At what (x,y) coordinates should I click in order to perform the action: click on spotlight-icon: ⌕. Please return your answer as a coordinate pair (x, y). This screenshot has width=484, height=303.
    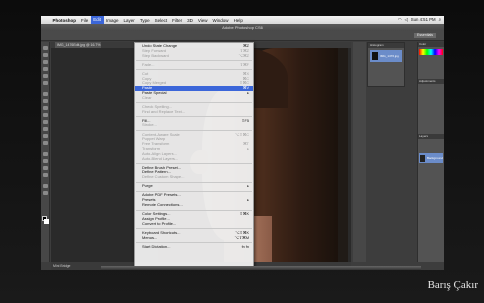
    Looking at the image, I should click on (440, 20).